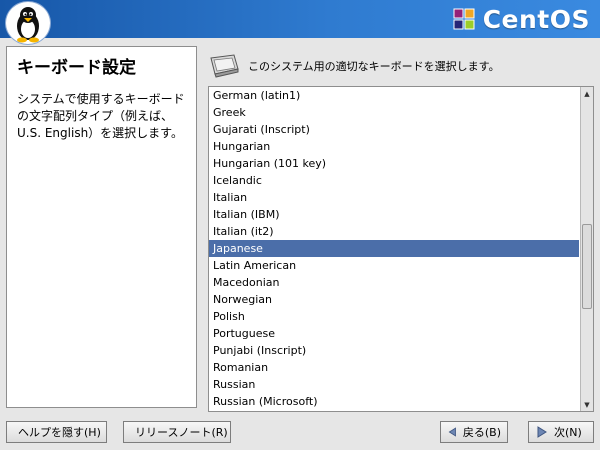  Describe the element at coordinates (394, 350) in the screenshot. I see `keyboard-list-item: Punjabi (Inscript)` at that location.